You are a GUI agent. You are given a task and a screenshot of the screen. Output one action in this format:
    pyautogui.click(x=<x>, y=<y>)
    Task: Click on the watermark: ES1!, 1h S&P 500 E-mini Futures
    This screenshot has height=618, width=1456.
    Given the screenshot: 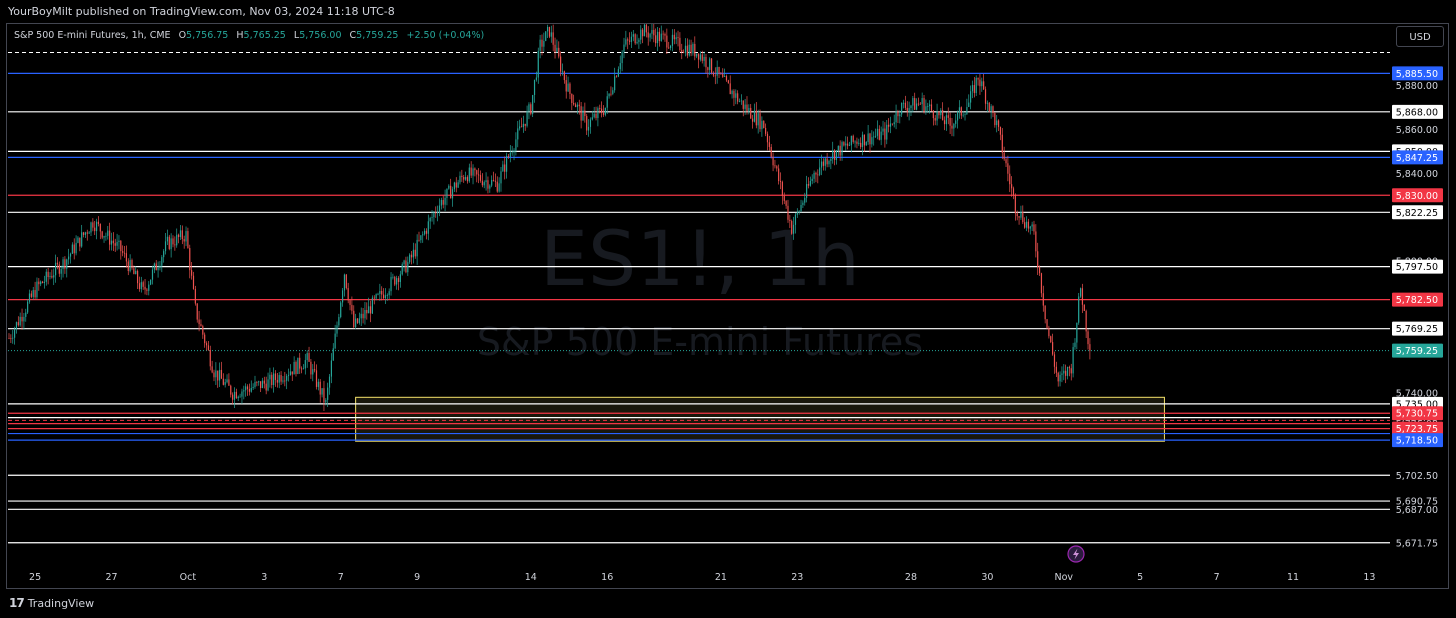 What is the action you would take?
    pyautogui.click(x=700, y=289)
    